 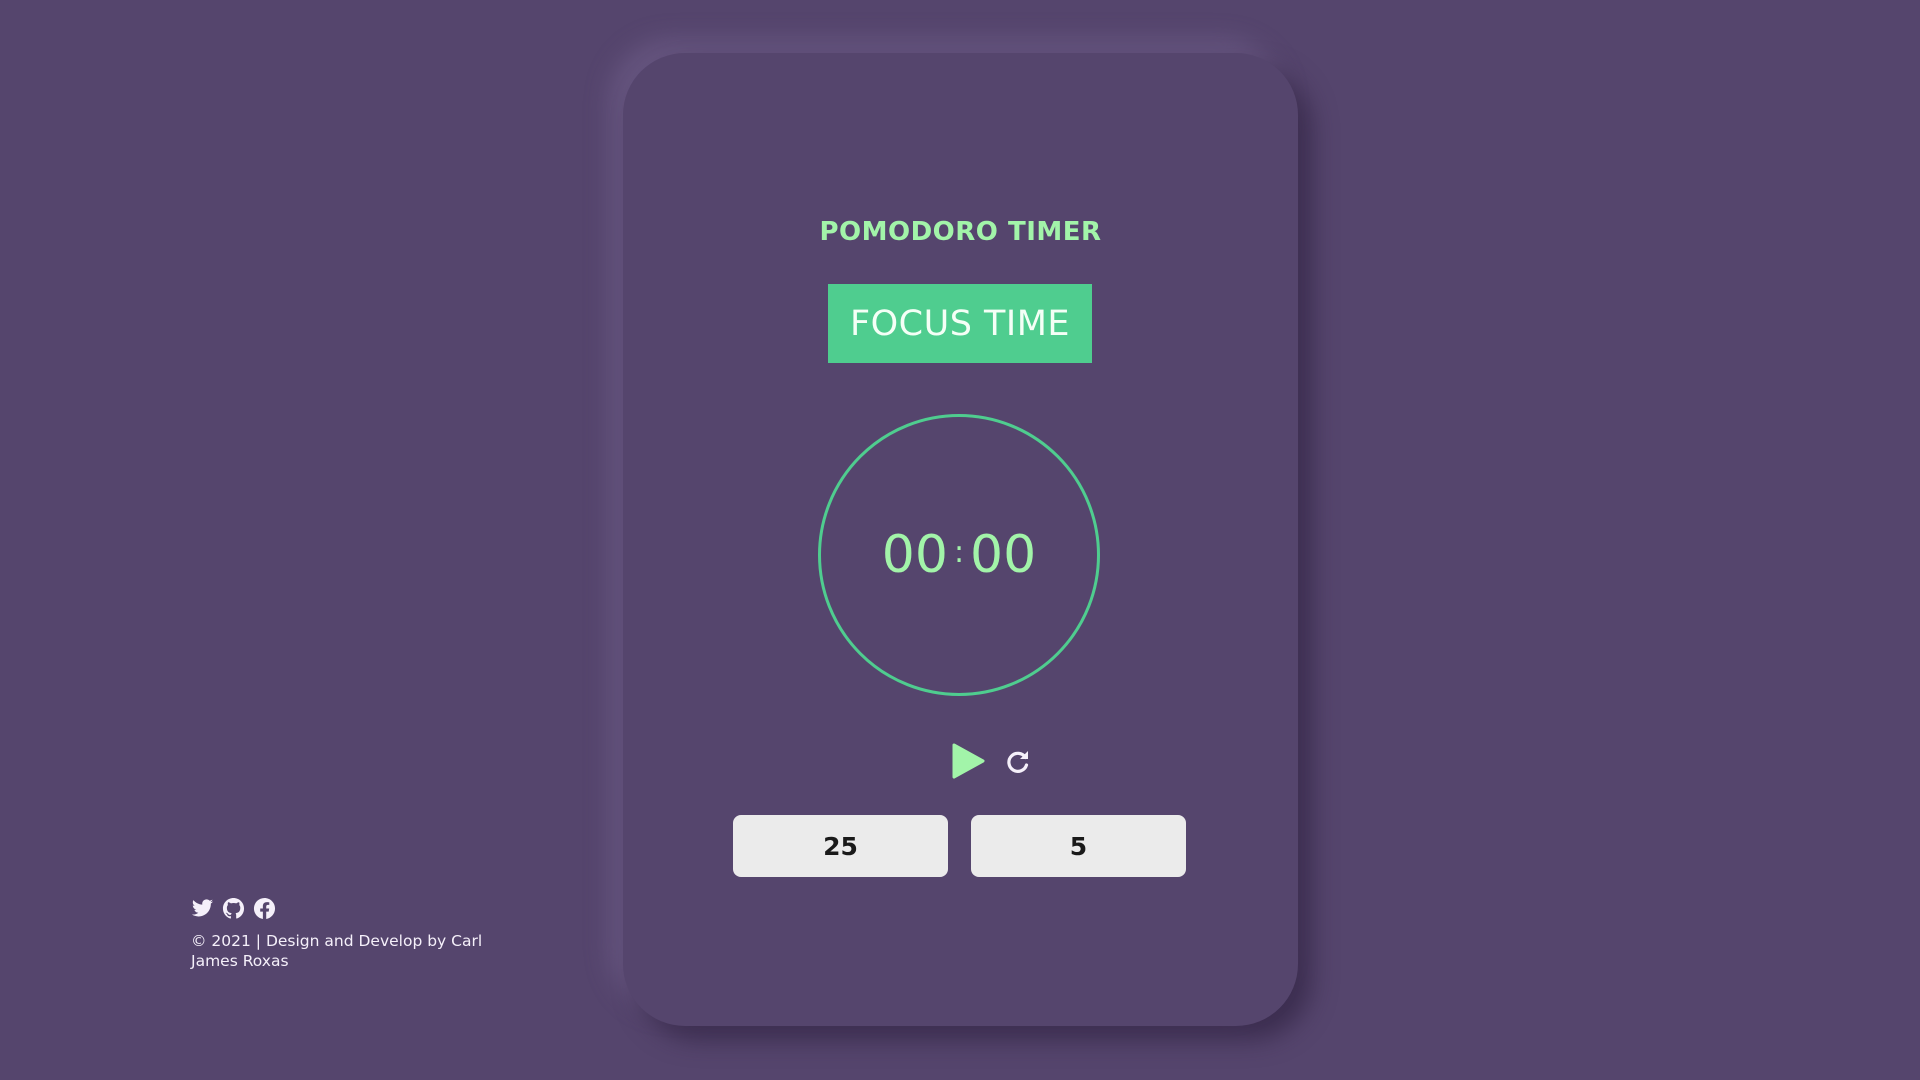 What do you see at coordinates (914, 555) in the screenshot?
I see `timer-minutes: 00` at bounding box center [914, 555].